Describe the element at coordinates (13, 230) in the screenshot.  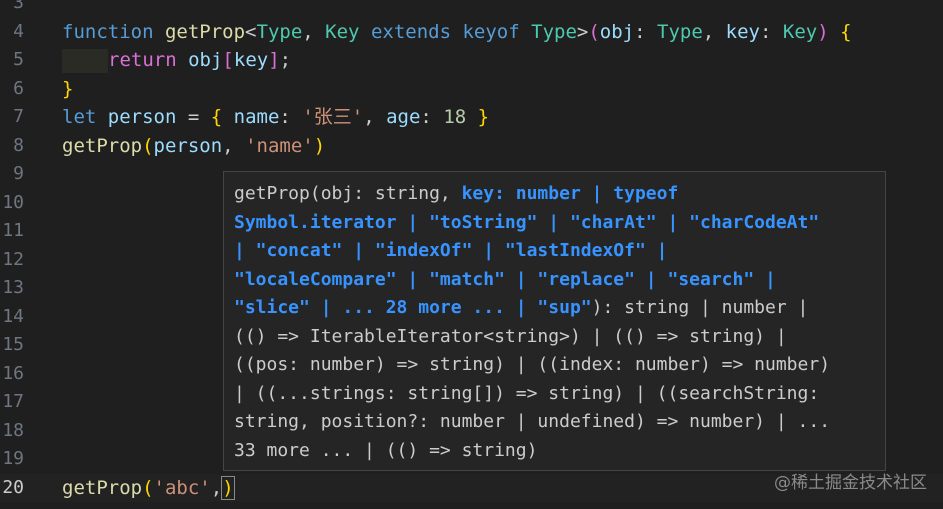
I see `line-number: 11` at that location.